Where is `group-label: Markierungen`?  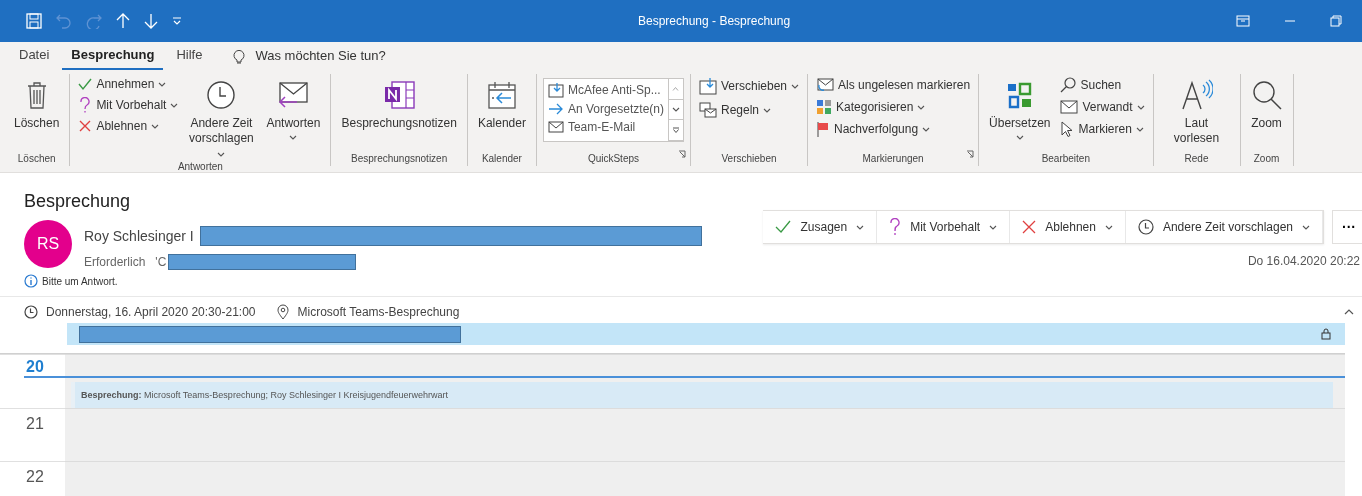 group-label: Markierungen is located at coordinates (893, 159).